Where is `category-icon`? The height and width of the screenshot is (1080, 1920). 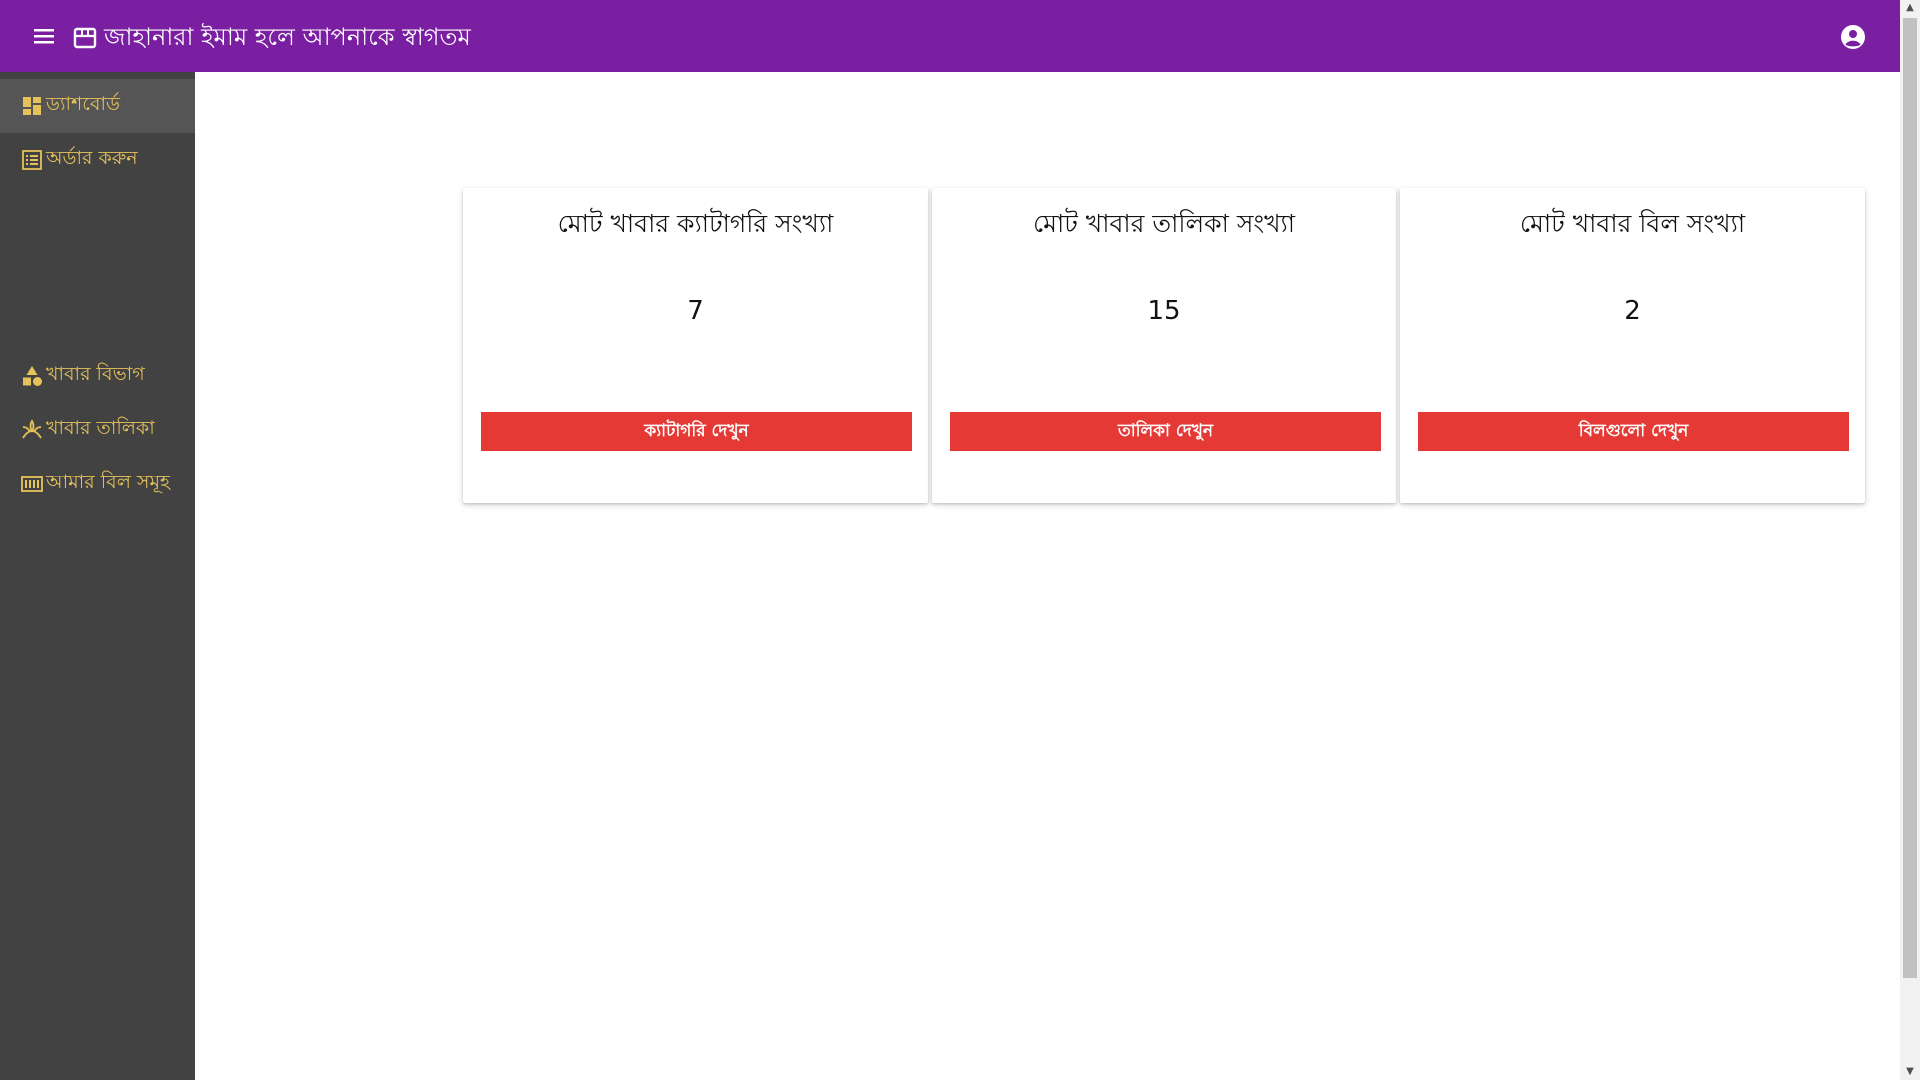 category-icon is located at coordinates (32, 376).